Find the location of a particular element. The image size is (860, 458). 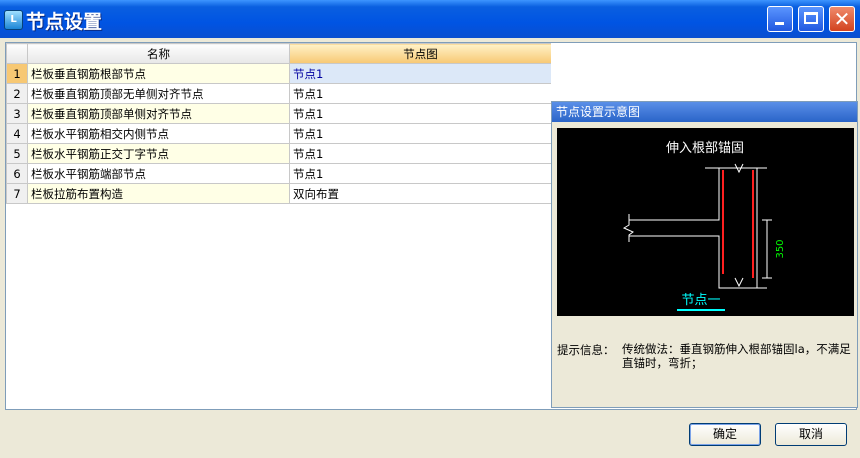

close-icon: ✕ is located at coordinates (842, 19).